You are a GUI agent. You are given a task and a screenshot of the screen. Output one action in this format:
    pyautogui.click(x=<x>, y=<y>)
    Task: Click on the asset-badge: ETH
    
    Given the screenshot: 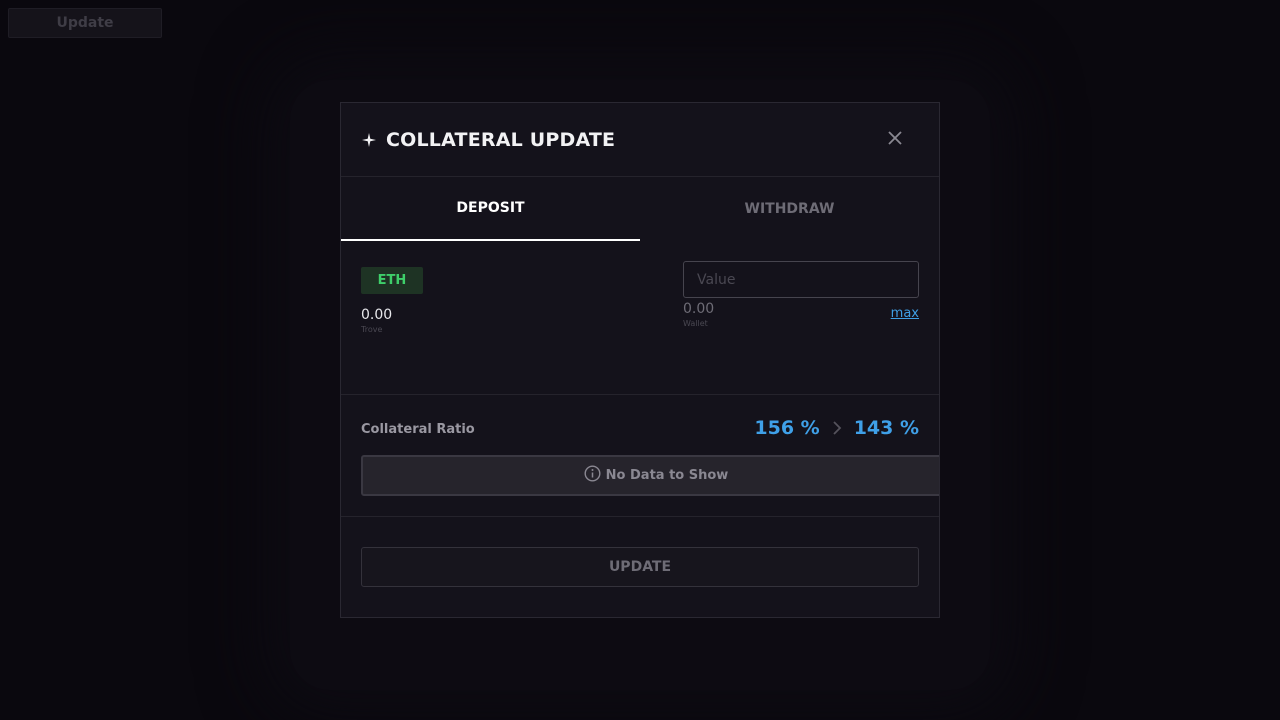 What is the action you would take?
    pyautogui.click(x=392, y=280)
    